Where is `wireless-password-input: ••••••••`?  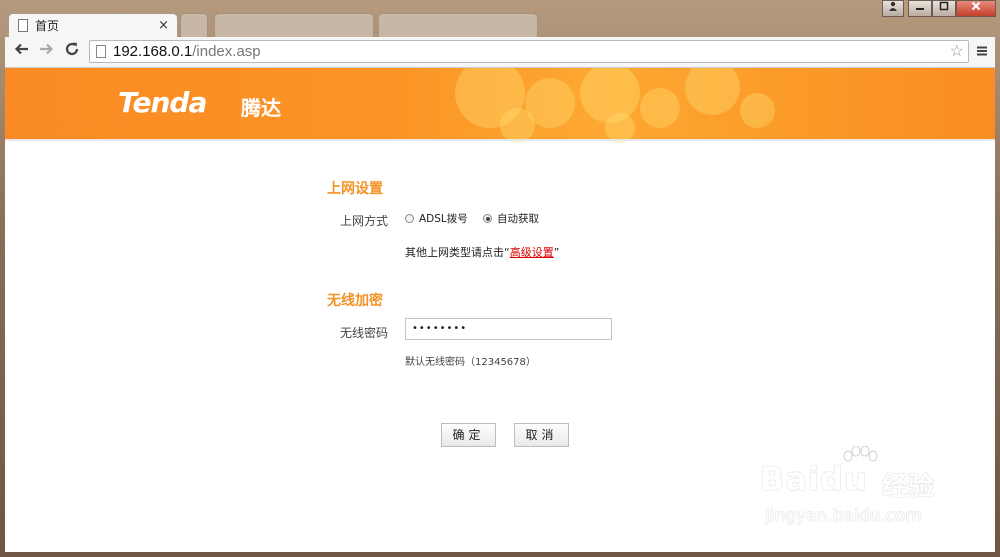
wireless-password-input: •••••••• is located at coordinates (508, 329).